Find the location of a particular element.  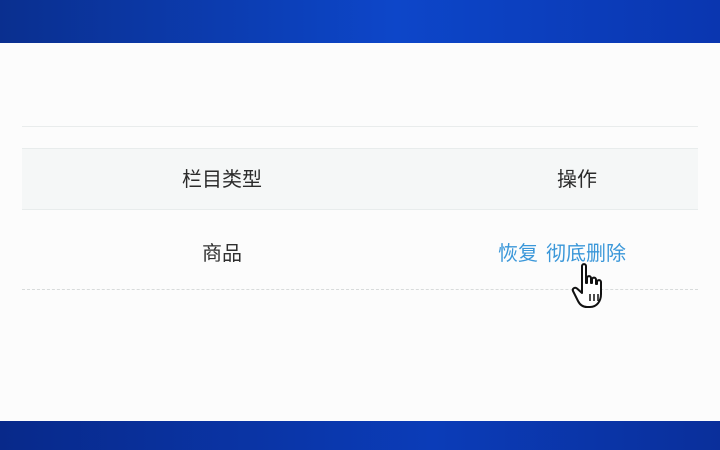

top-banner-bar is located at coordinates (360, 21).